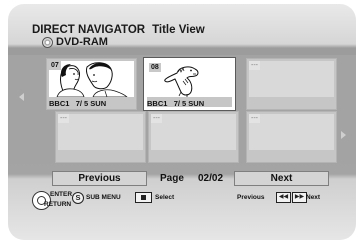  What do you see at coordinates (143, 197) in the screenshot?
I see `select-button-icon` at bounding box center [143, 197].